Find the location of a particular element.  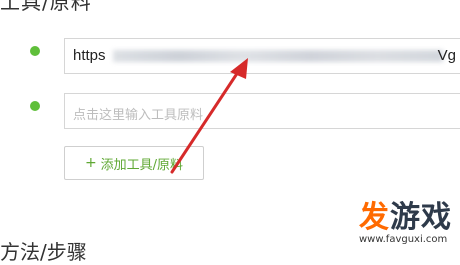

watermark-brand-part2: 游戏 is located at coordinates (421, 217).